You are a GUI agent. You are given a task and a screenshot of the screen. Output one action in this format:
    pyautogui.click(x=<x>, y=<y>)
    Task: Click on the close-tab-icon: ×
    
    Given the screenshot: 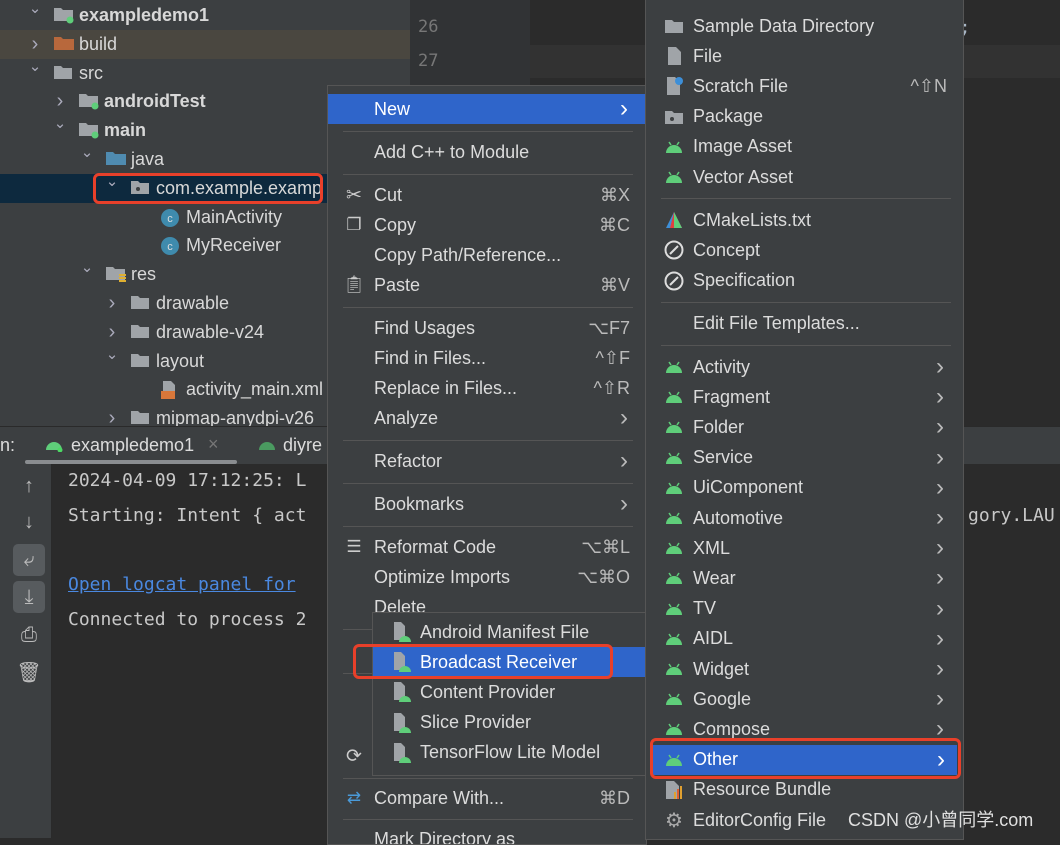 What is the action you would take?
    pyautogui.click(x=213, y=444)
    